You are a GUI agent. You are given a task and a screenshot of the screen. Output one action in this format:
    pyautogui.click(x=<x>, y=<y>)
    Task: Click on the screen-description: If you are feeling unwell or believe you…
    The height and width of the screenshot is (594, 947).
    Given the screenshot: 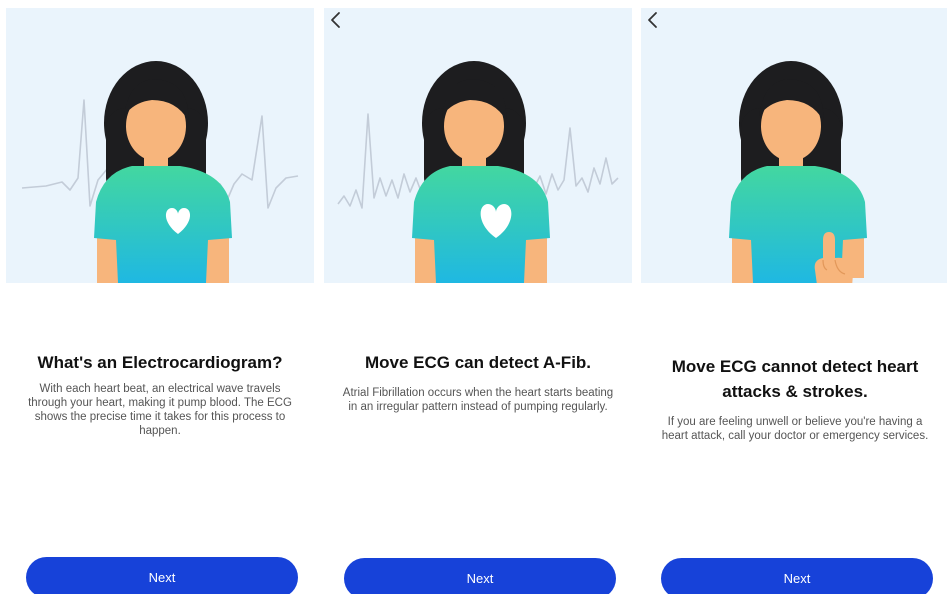 What is the action you would take?
    pyautogui.click(x=795, y=429)
    